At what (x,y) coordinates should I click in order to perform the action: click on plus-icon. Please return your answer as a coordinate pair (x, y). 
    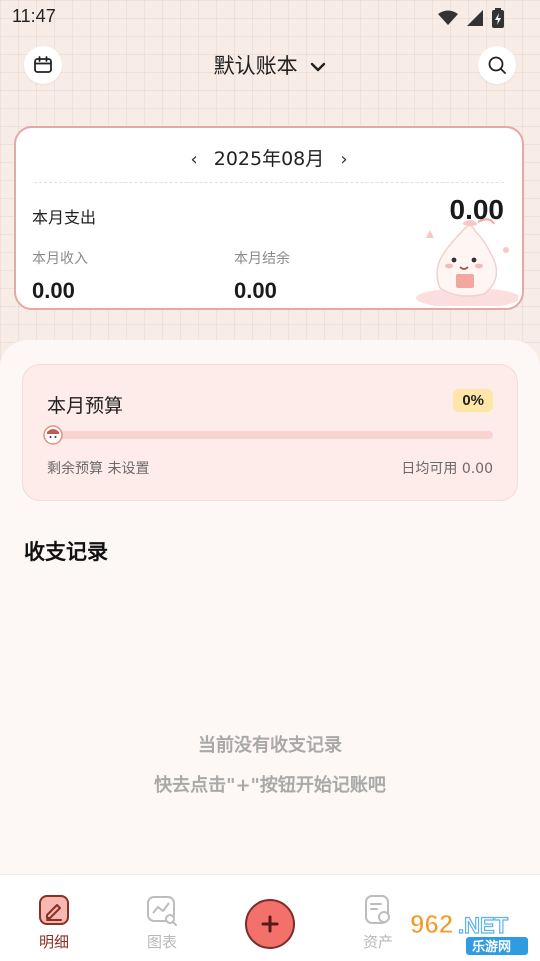
    Looking at the image, I should click on (270, 924).